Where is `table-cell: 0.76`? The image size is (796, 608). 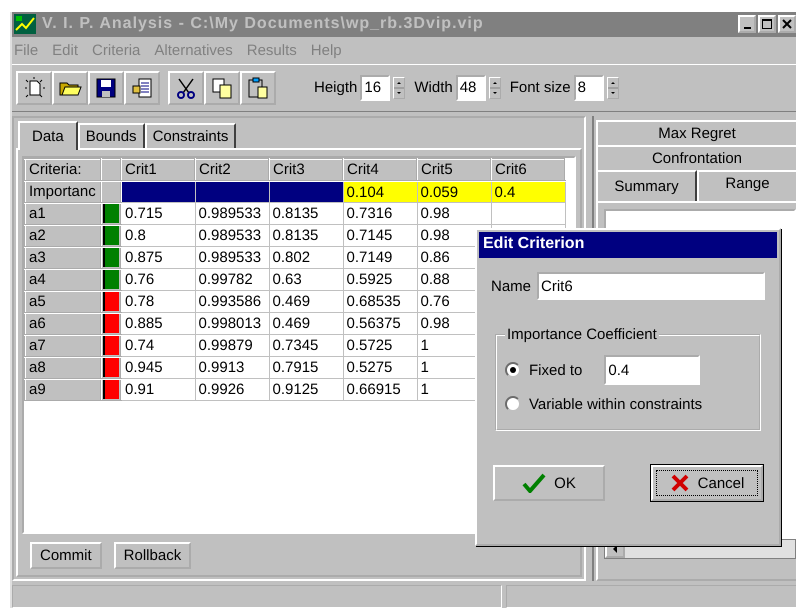
table-cell: 0.76 is located at coordinates (158, 279).